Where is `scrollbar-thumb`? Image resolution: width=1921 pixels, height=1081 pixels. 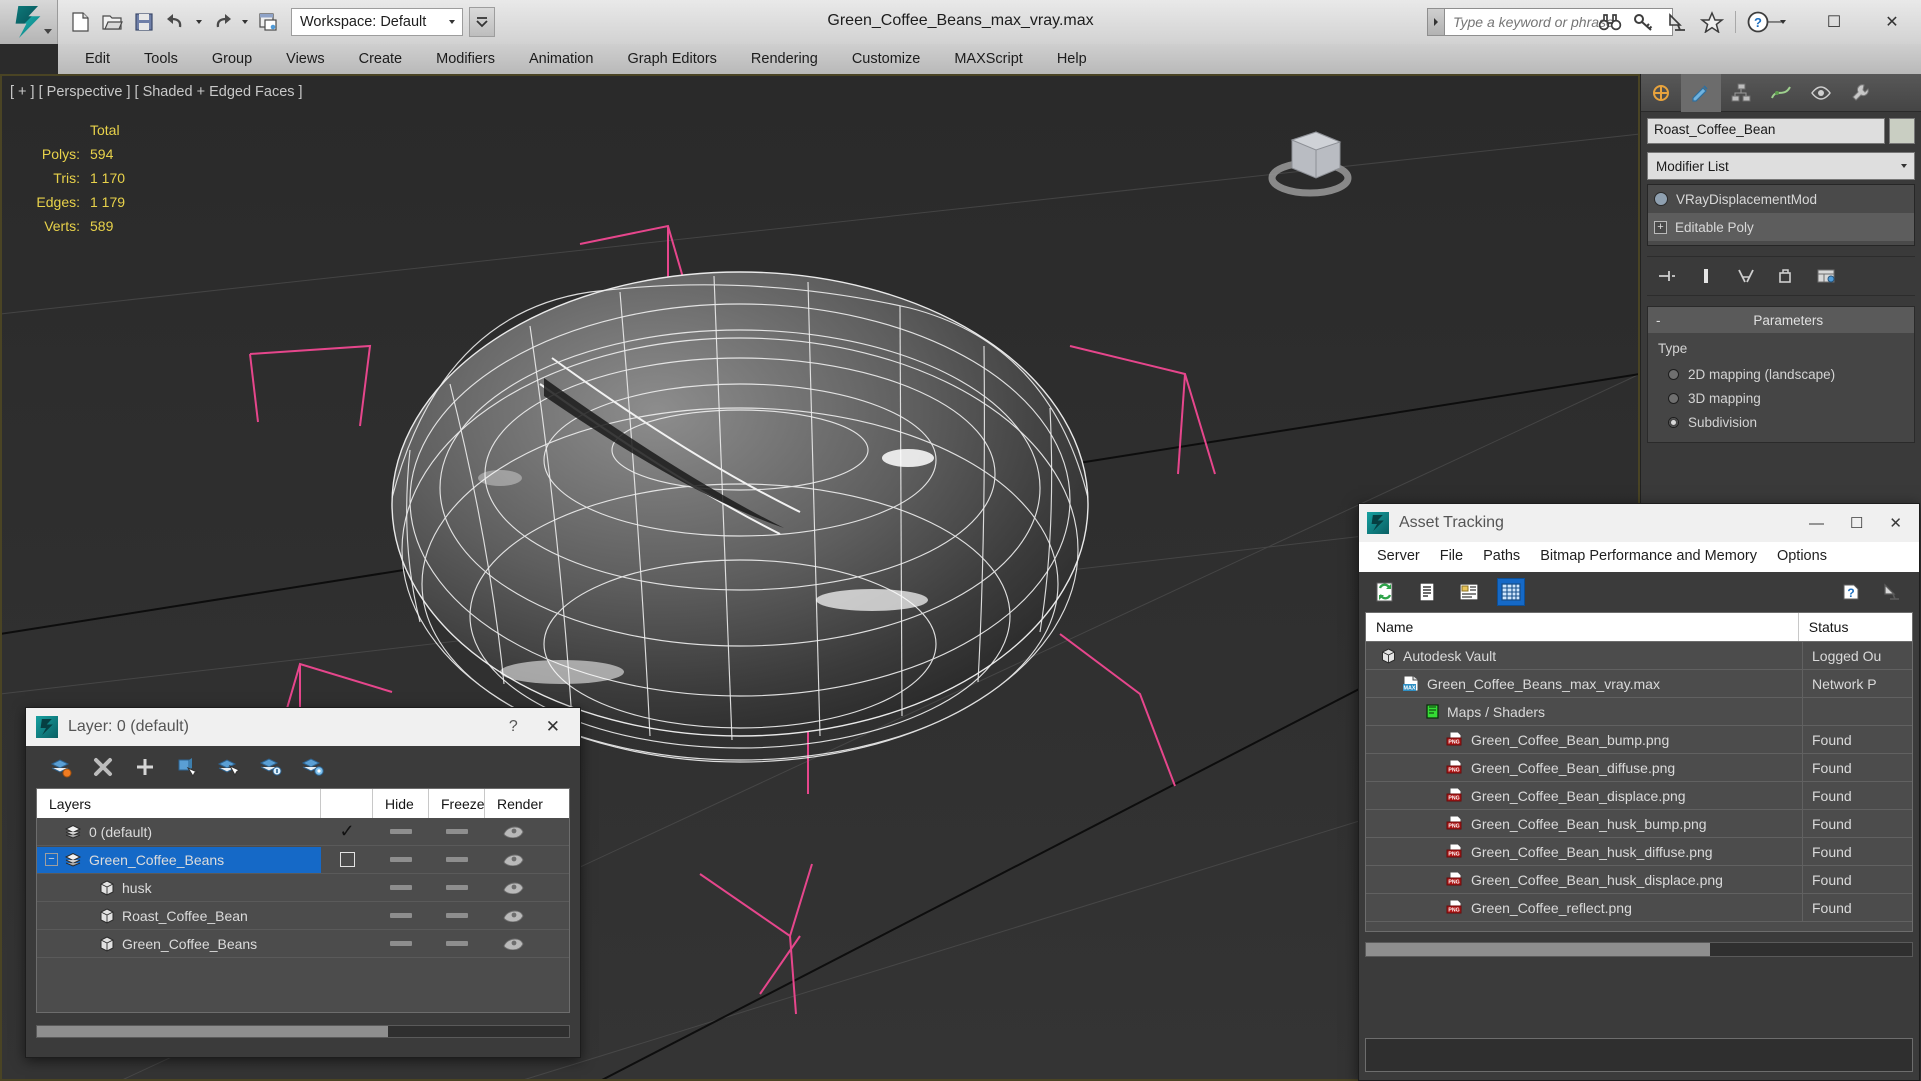 scrollbar-thumb is located at coordinates (213, 1031).